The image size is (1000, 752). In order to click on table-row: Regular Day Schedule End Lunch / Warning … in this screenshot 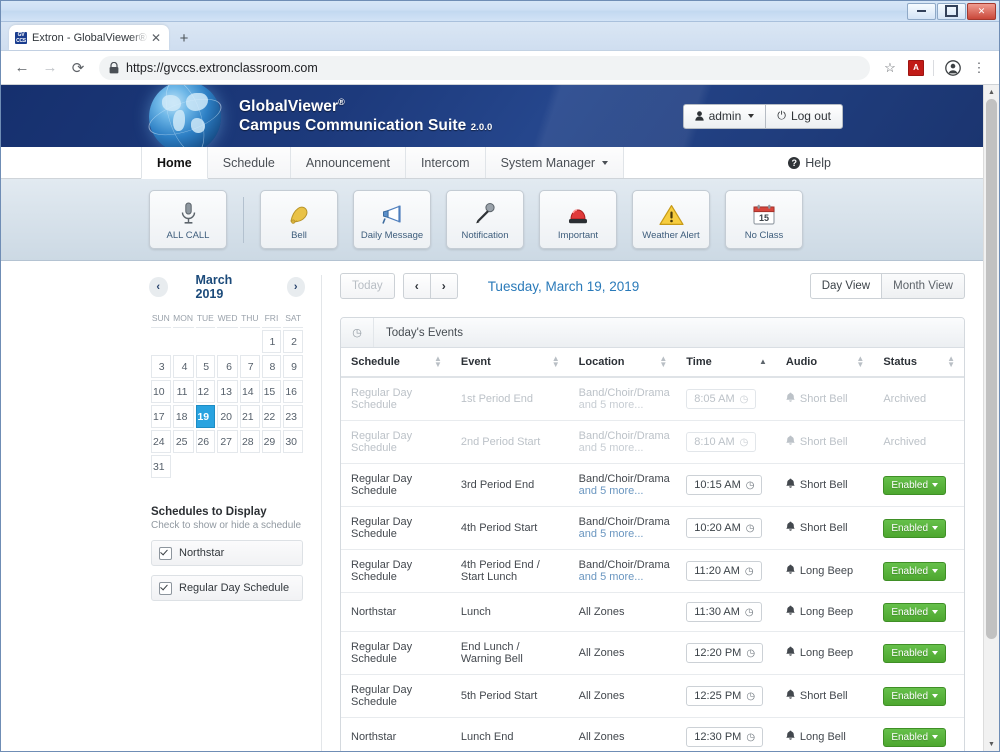, I will do `click(652, 653)`.